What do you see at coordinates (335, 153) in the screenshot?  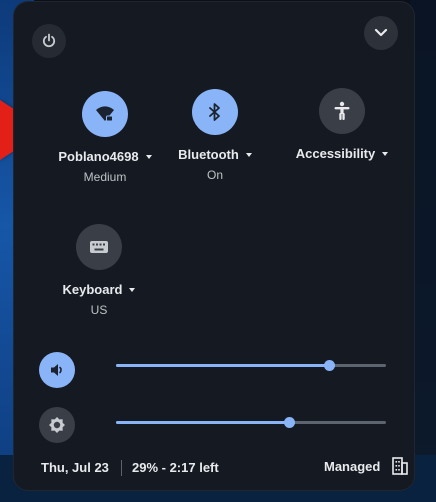 I see `accessibility-name: Accessibility` at bounding box center [335, 153].